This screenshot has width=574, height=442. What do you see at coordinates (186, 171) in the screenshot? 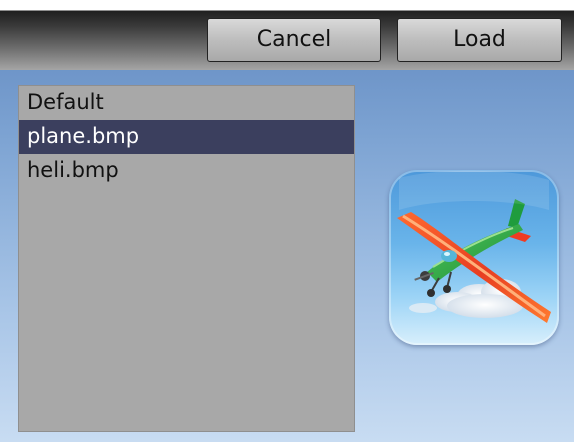
I see `list-item-heli-bmp: heli.bmp` at bounding box center [186, 171].